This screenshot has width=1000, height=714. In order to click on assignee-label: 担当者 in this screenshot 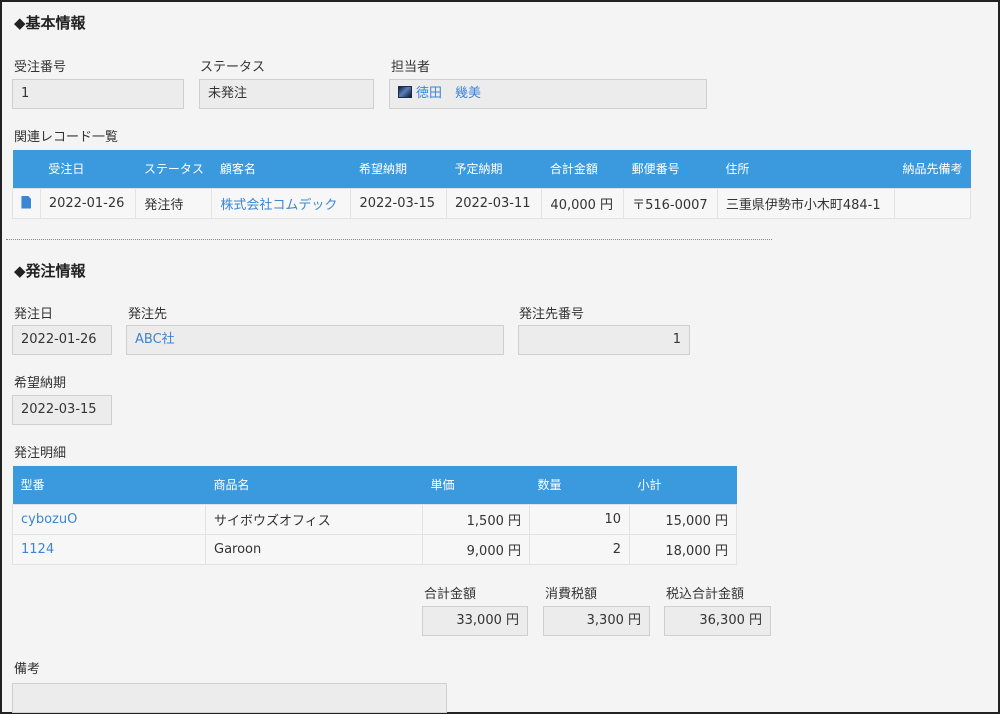, I will do `click(411, 67)`.